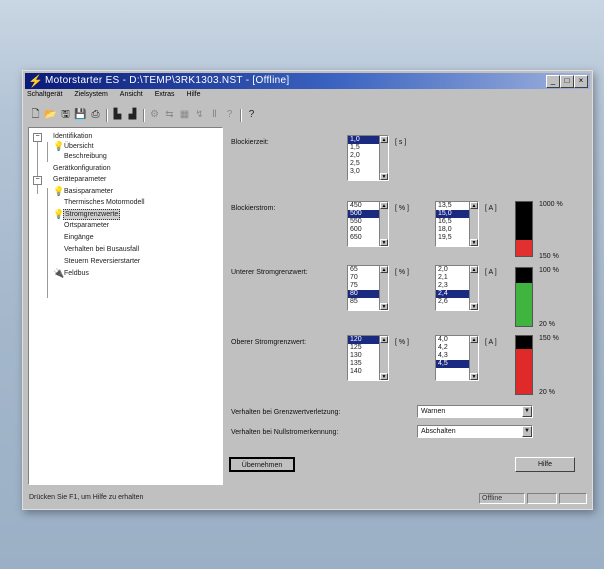 The height and width of the screenshot is (569, 604). Describe the element at coordinates (581, 81) in the screenshot. I see `close-button: ×` at that location.